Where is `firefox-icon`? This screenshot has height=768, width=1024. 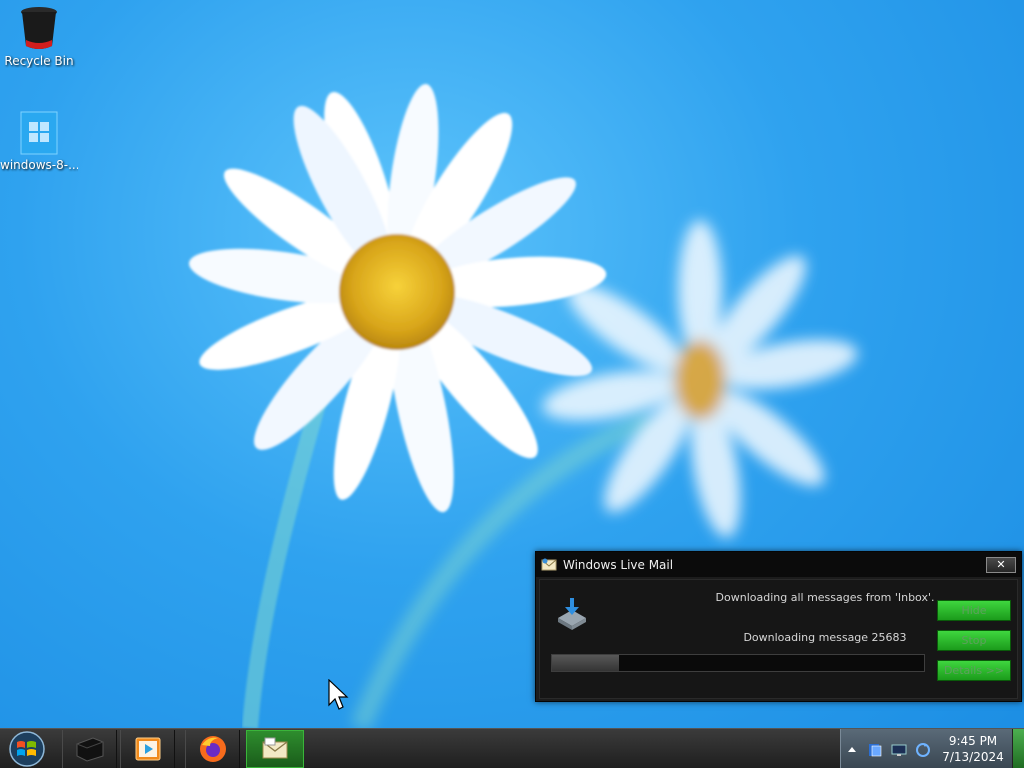 firefox-icon is located at coordinates (212, 749).